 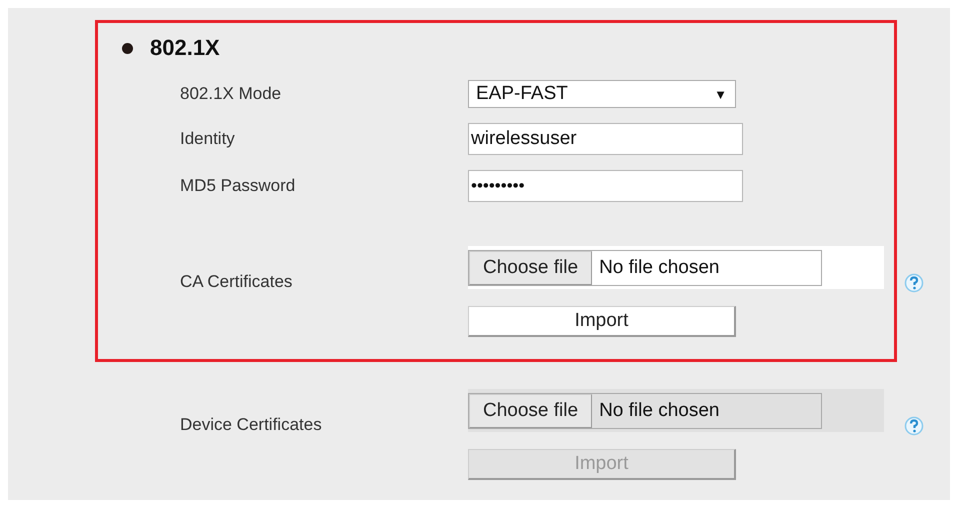 What do you see at coordinates (530, 267) in the screenshot?
I see `choose-file-button: Choose file` at bounding box center [530, 267].